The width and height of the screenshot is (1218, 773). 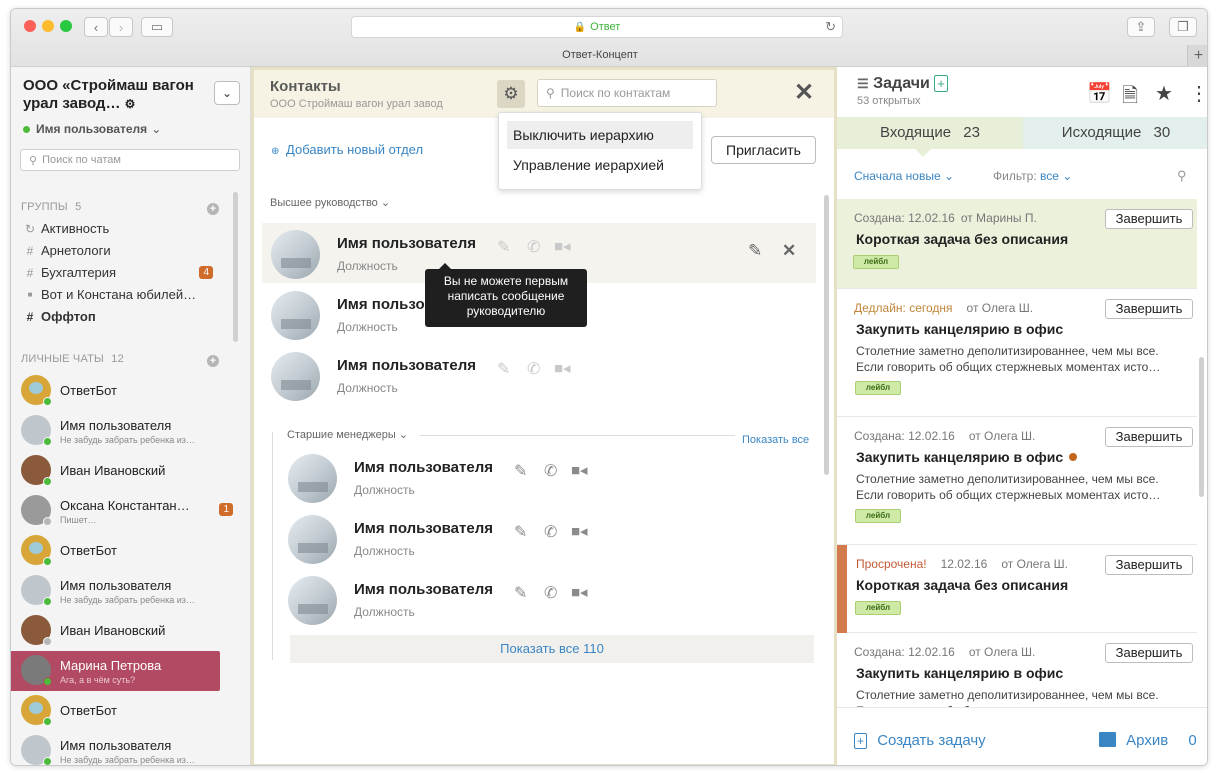 What do you see at coordinates (580, 27) in the screenshot?
I see `lock-icon: 🔒` at bounding box center [580, 27].